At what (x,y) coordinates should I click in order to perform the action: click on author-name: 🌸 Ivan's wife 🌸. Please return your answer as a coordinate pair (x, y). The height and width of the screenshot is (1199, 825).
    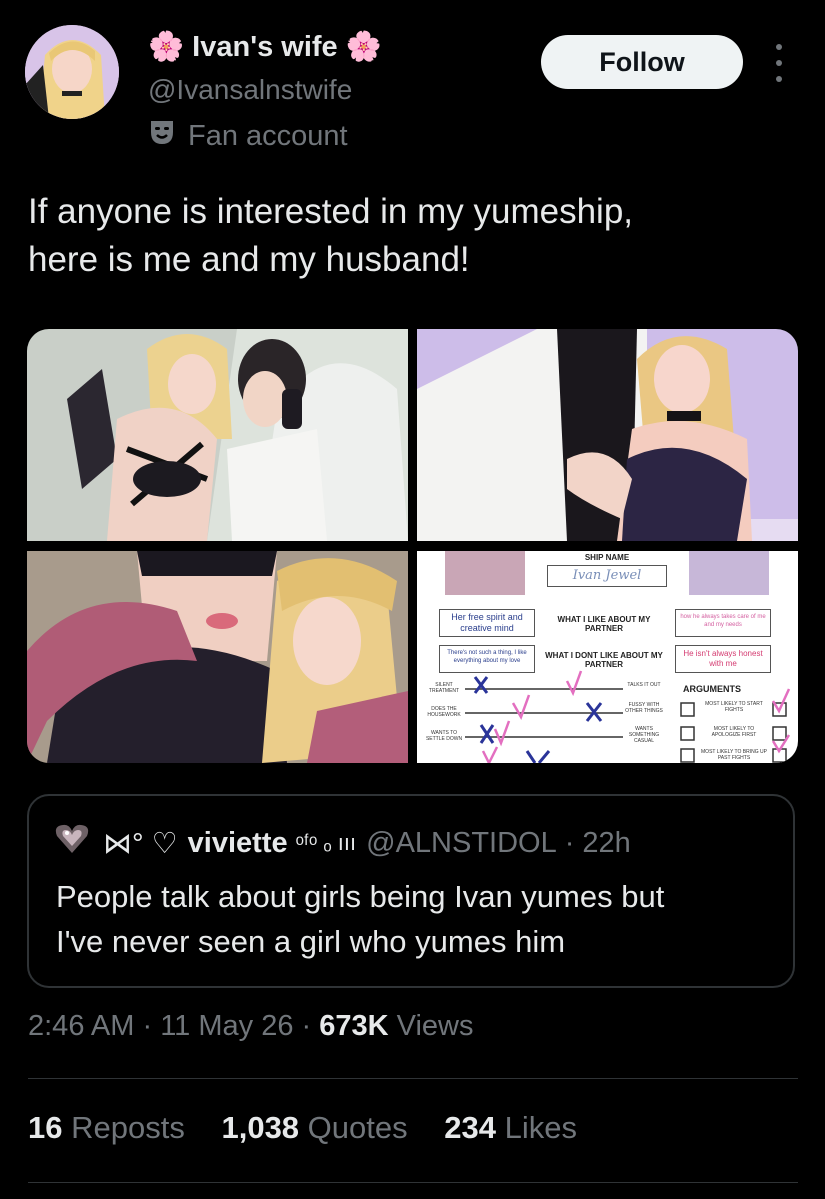
    Looking at the image, I should click on (265, 47).